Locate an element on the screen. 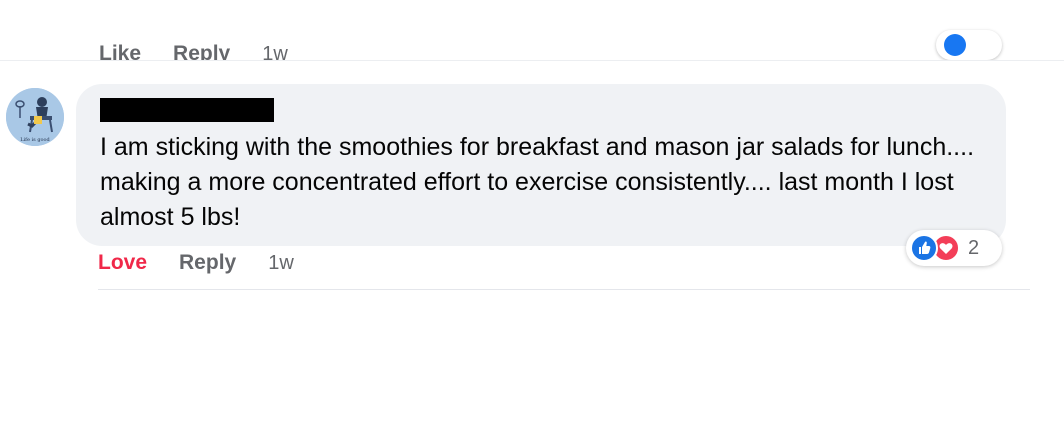  like-button: Like is located at coordinates (120, 51).